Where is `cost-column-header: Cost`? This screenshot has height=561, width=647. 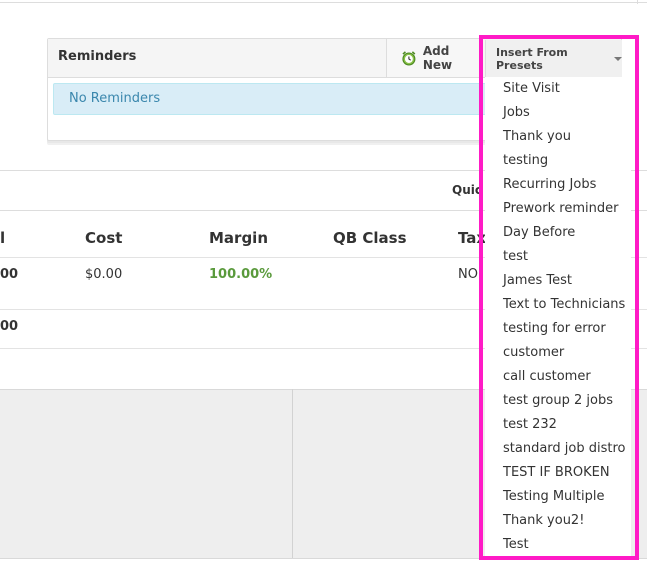
cost-column-header: Cost is located at coordinates (104, 238).